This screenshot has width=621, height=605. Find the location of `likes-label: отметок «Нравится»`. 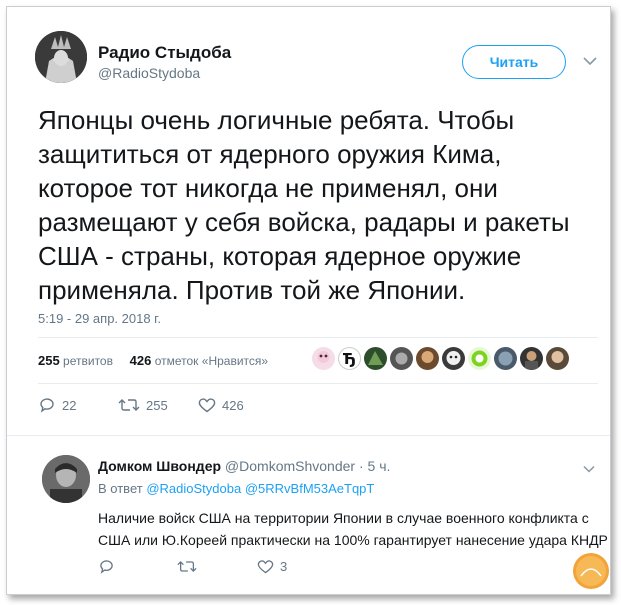

likes-label: отметок «Нравится» is located at coordinates (211, 361).